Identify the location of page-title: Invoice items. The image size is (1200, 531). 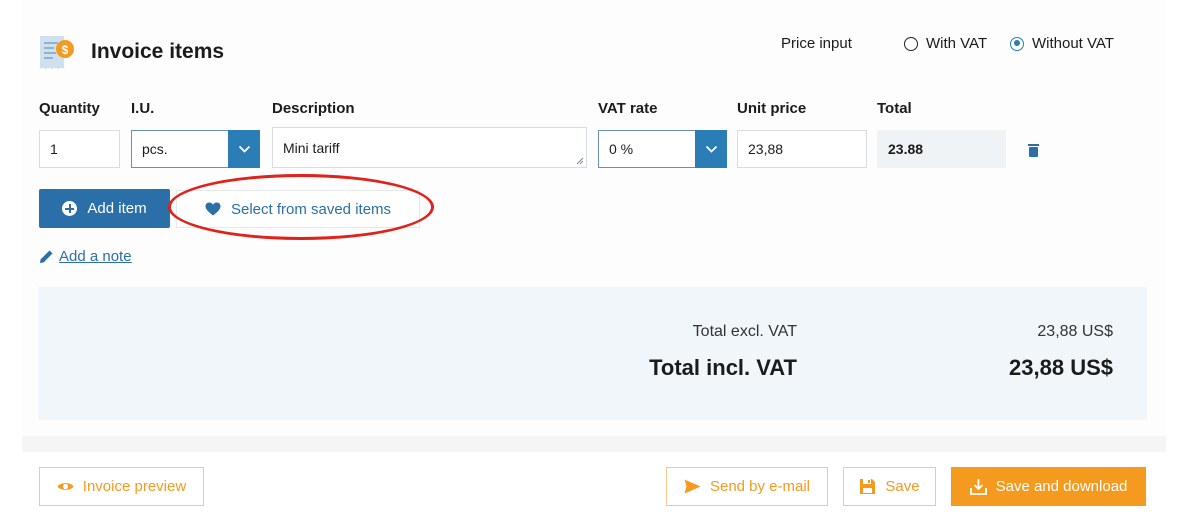
(158, 51).